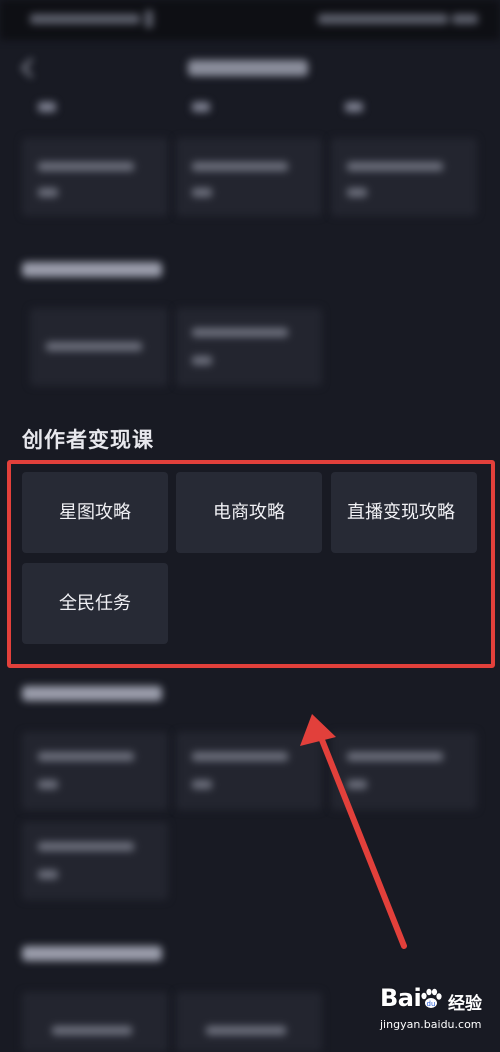  What do you see at coordinates (431, 1024) in the screenshot?
I see `watermark-url: jingyan.baidu.com` at bounding box center [431, 1024].